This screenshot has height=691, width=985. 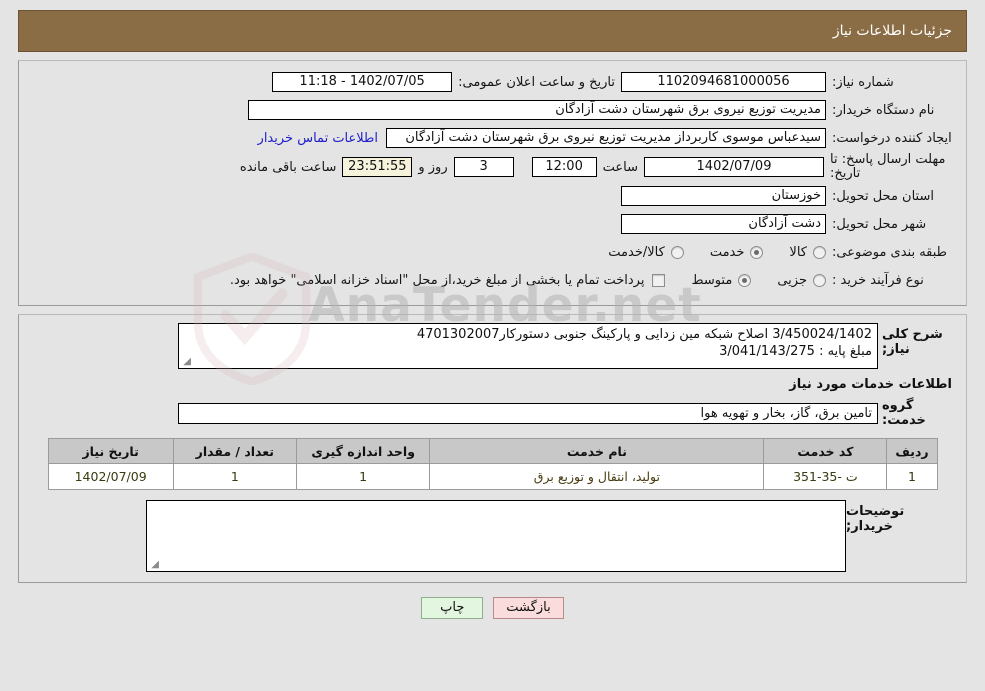 What do you see at coordinates (892, 138) in the screenshot?
I see `creator-label: ایجاد کننده درخواست:` at bounding box center [892, 138].